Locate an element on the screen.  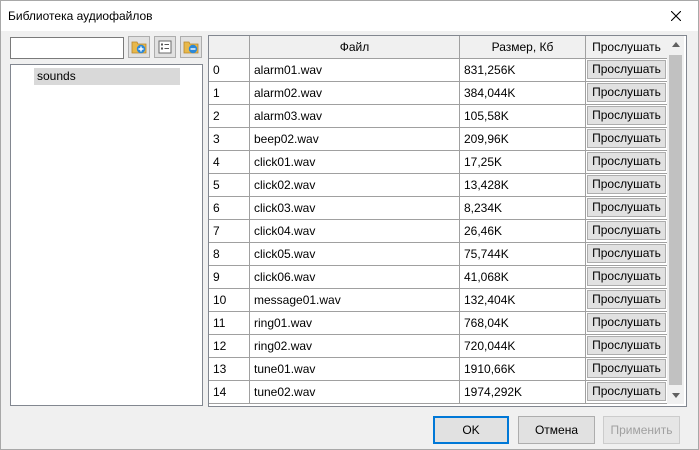
add-folder-icon is located at coordinates (139, 47).